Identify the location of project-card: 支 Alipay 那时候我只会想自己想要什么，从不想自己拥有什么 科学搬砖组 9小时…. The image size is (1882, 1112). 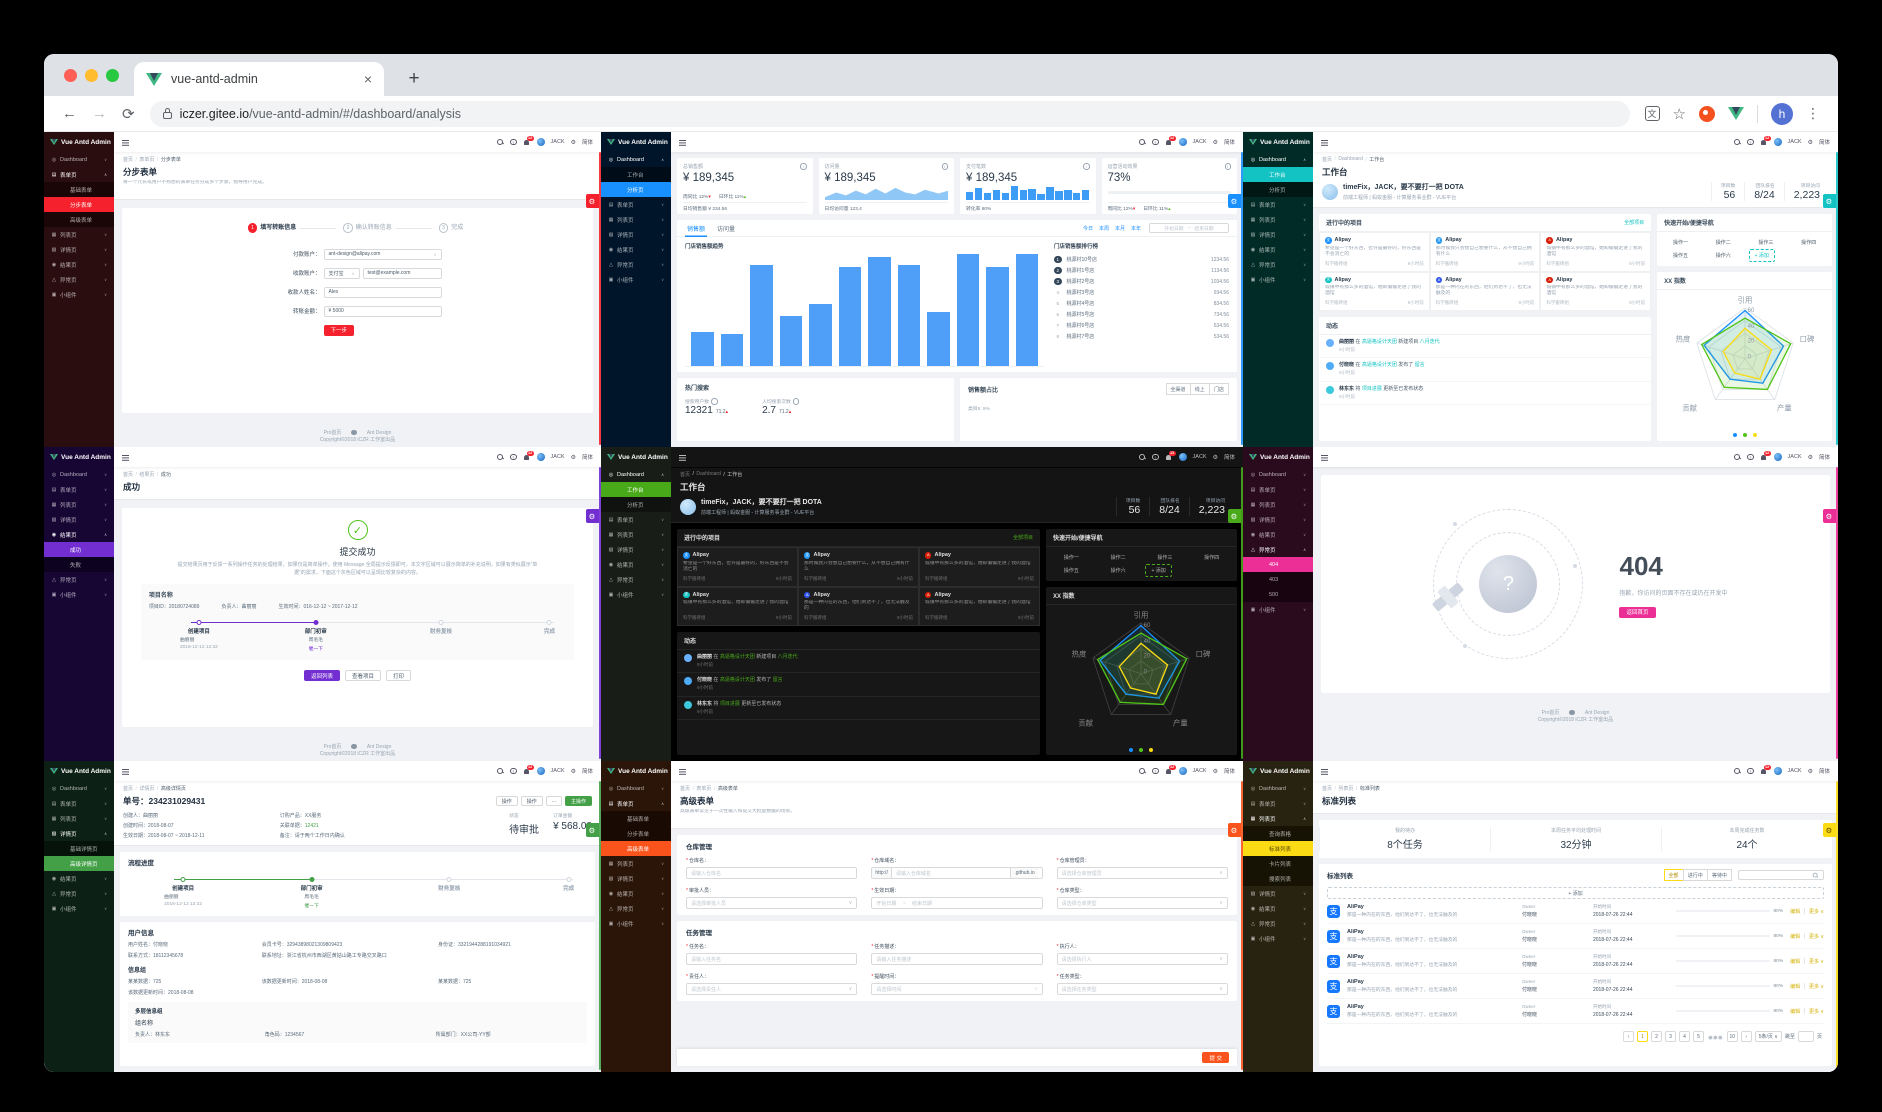
(858, 567).